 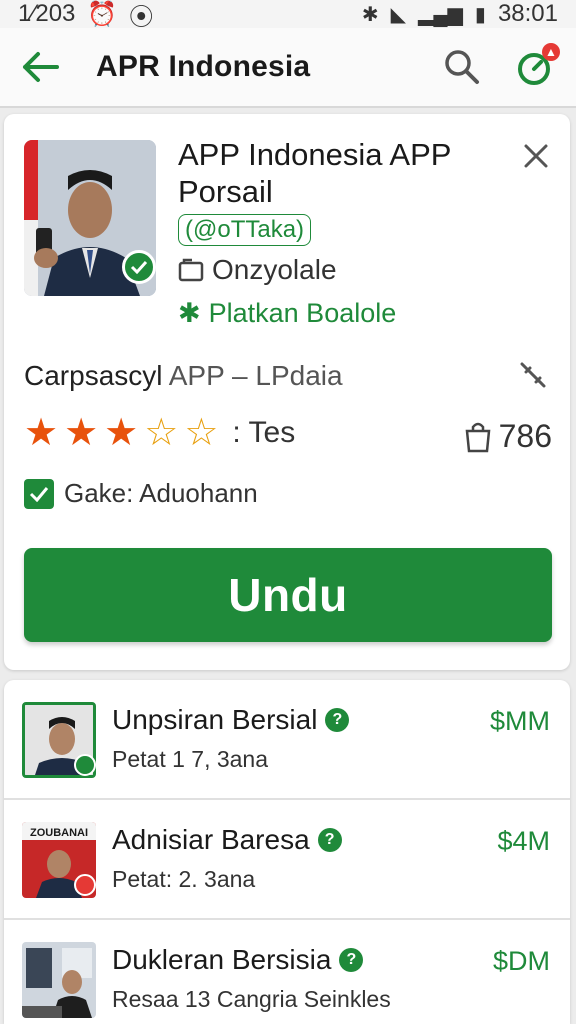 What do you see at coordinates (520, 721) in the screenshot?
I see `list-item-price: $MM` at bounding box center [520, 721].